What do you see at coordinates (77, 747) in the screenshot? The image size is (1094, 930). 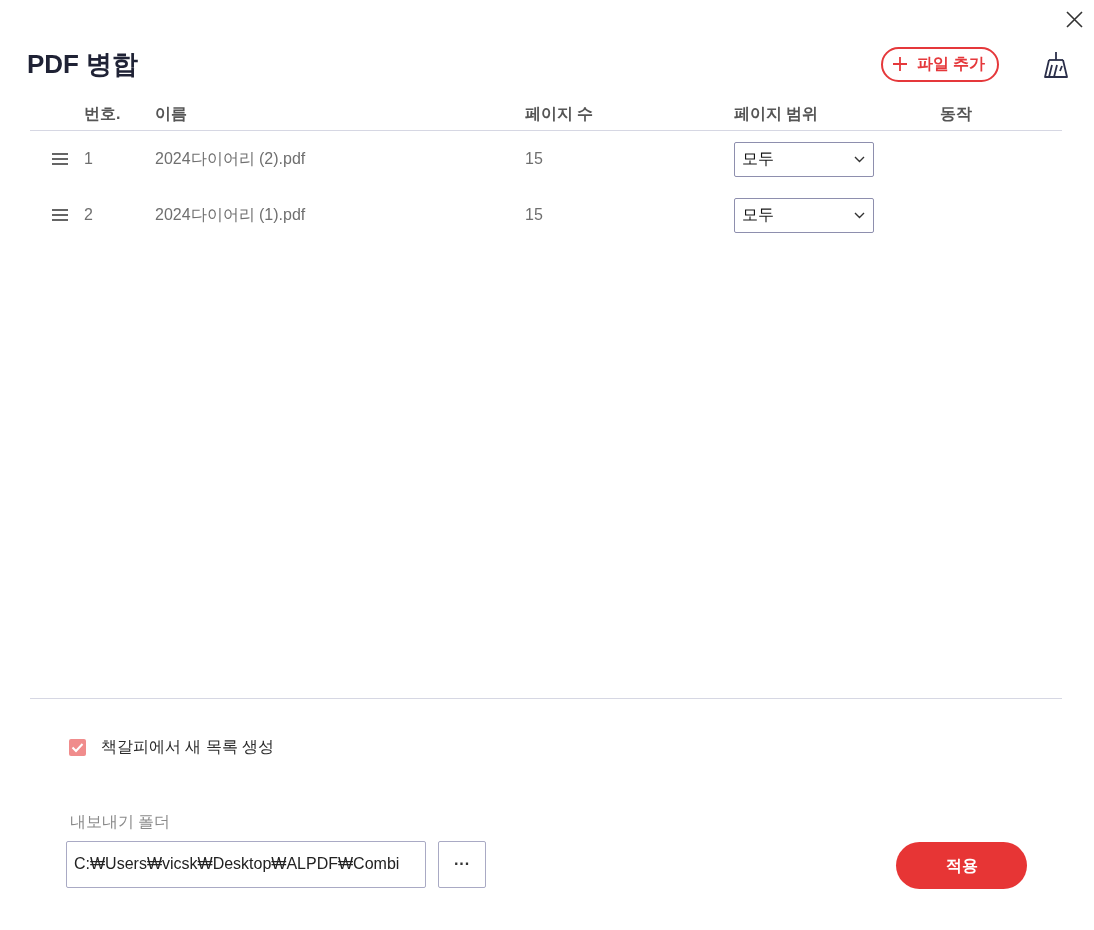 I see `checkbox` at bounding box center [77, 747].